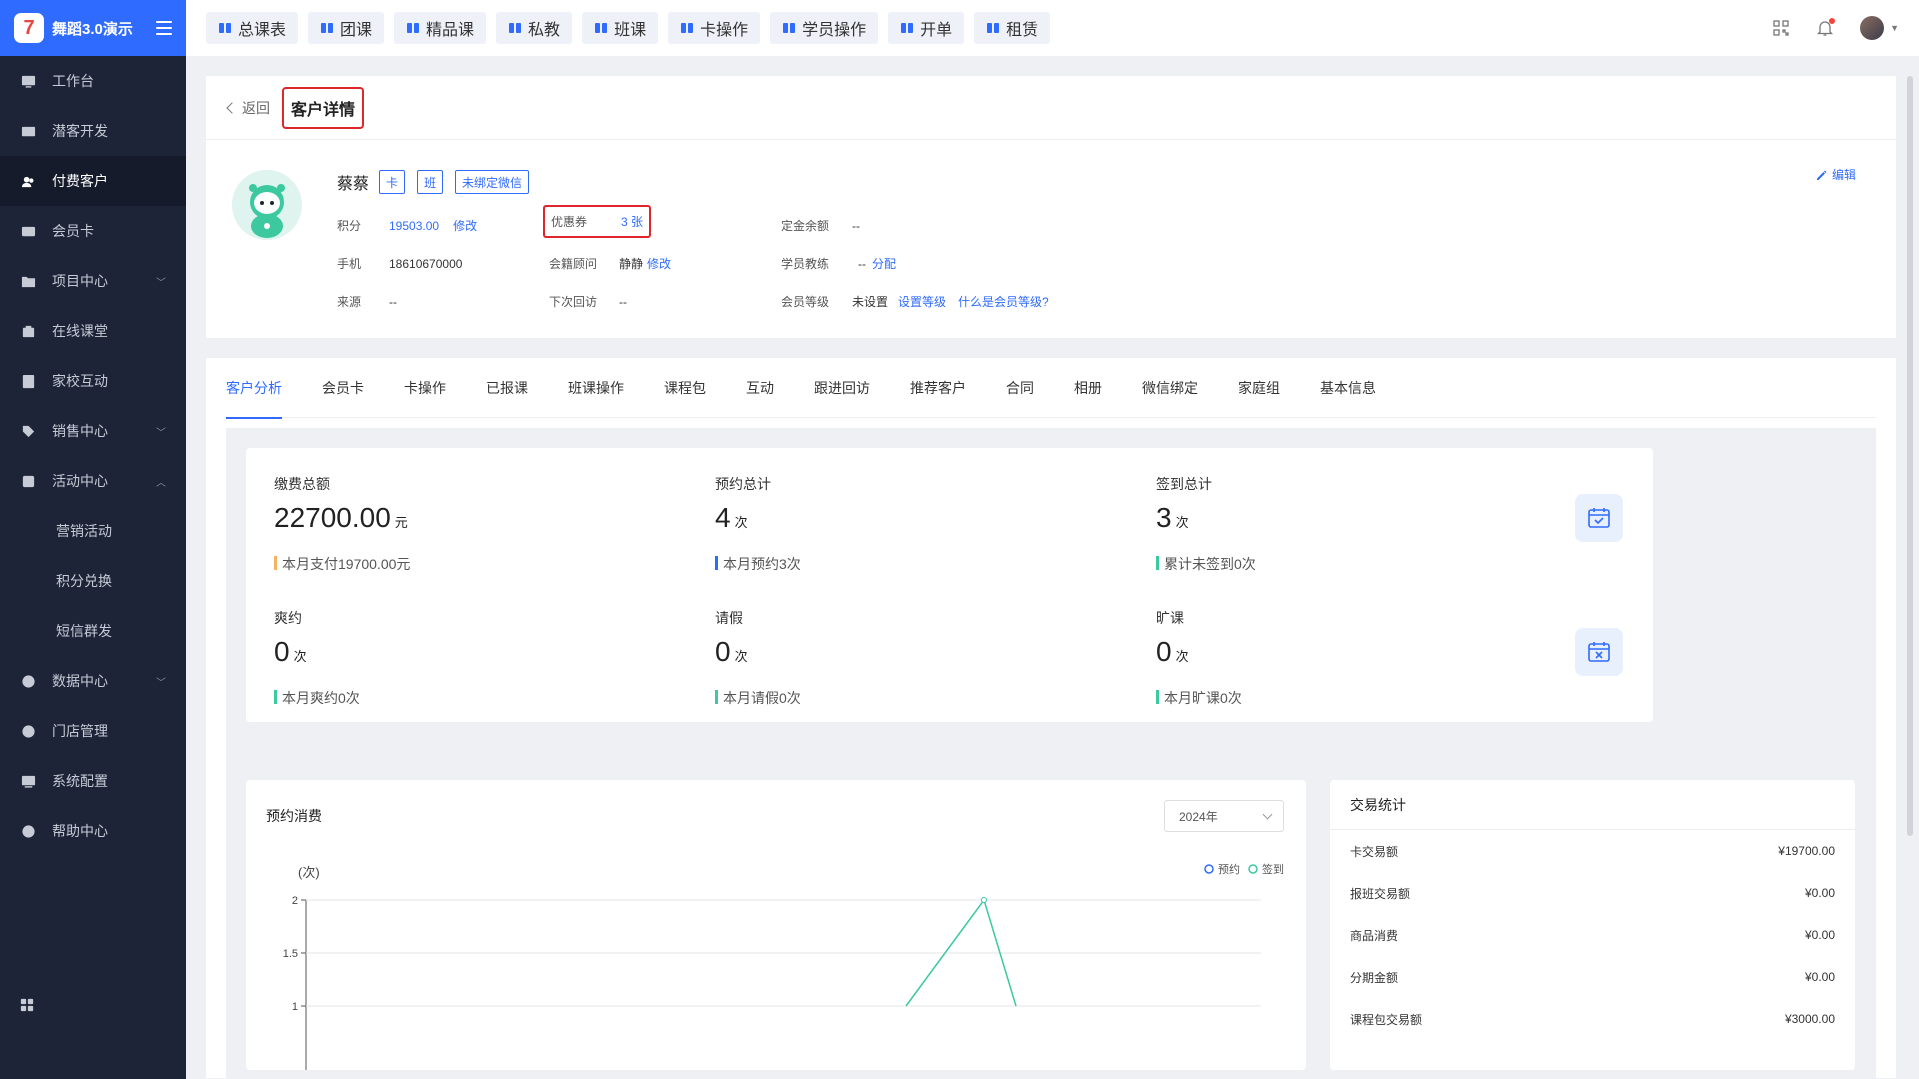 The image size is (1919, 1079). What do you see at coordinates (1170, 618) in the screenshot?
I see `stat-title: 旷课` at bounding box center [1170, 618].